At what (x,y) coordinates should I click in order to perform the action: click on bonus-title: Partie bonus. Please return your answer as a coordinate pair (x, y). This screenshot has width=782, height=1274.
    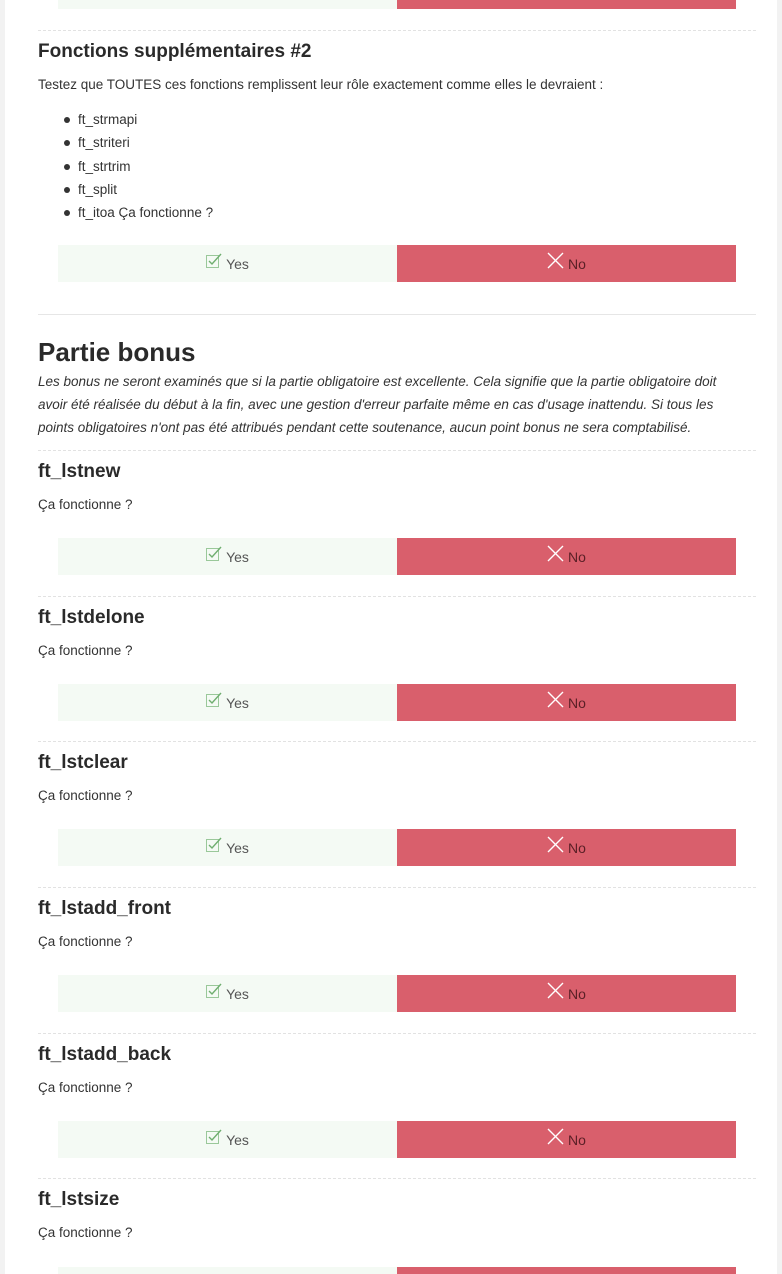
    Looking at the image, I should click on (117, 352).